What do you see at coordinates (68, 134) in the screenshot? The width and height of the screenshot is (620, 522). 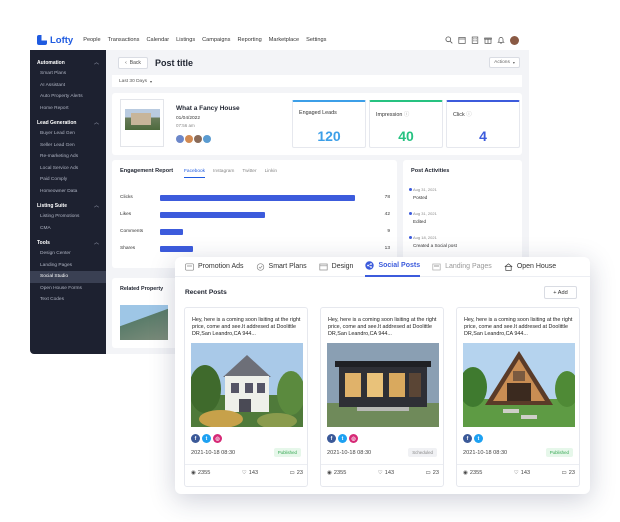 I see `sidebar-item-buyer-lead-gen: Buyer Lead Gen` at bounding box center [68, 134].